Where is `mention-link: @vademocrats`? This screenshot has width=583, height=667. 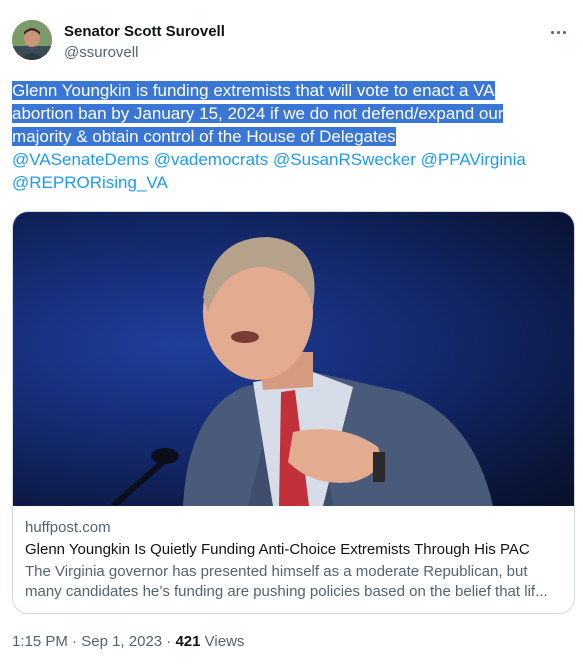
mention-link: @vademocrats is located at coordinates (211, 159).